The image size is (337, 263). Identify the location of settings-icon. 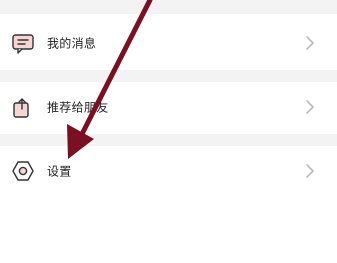
(23, 171).